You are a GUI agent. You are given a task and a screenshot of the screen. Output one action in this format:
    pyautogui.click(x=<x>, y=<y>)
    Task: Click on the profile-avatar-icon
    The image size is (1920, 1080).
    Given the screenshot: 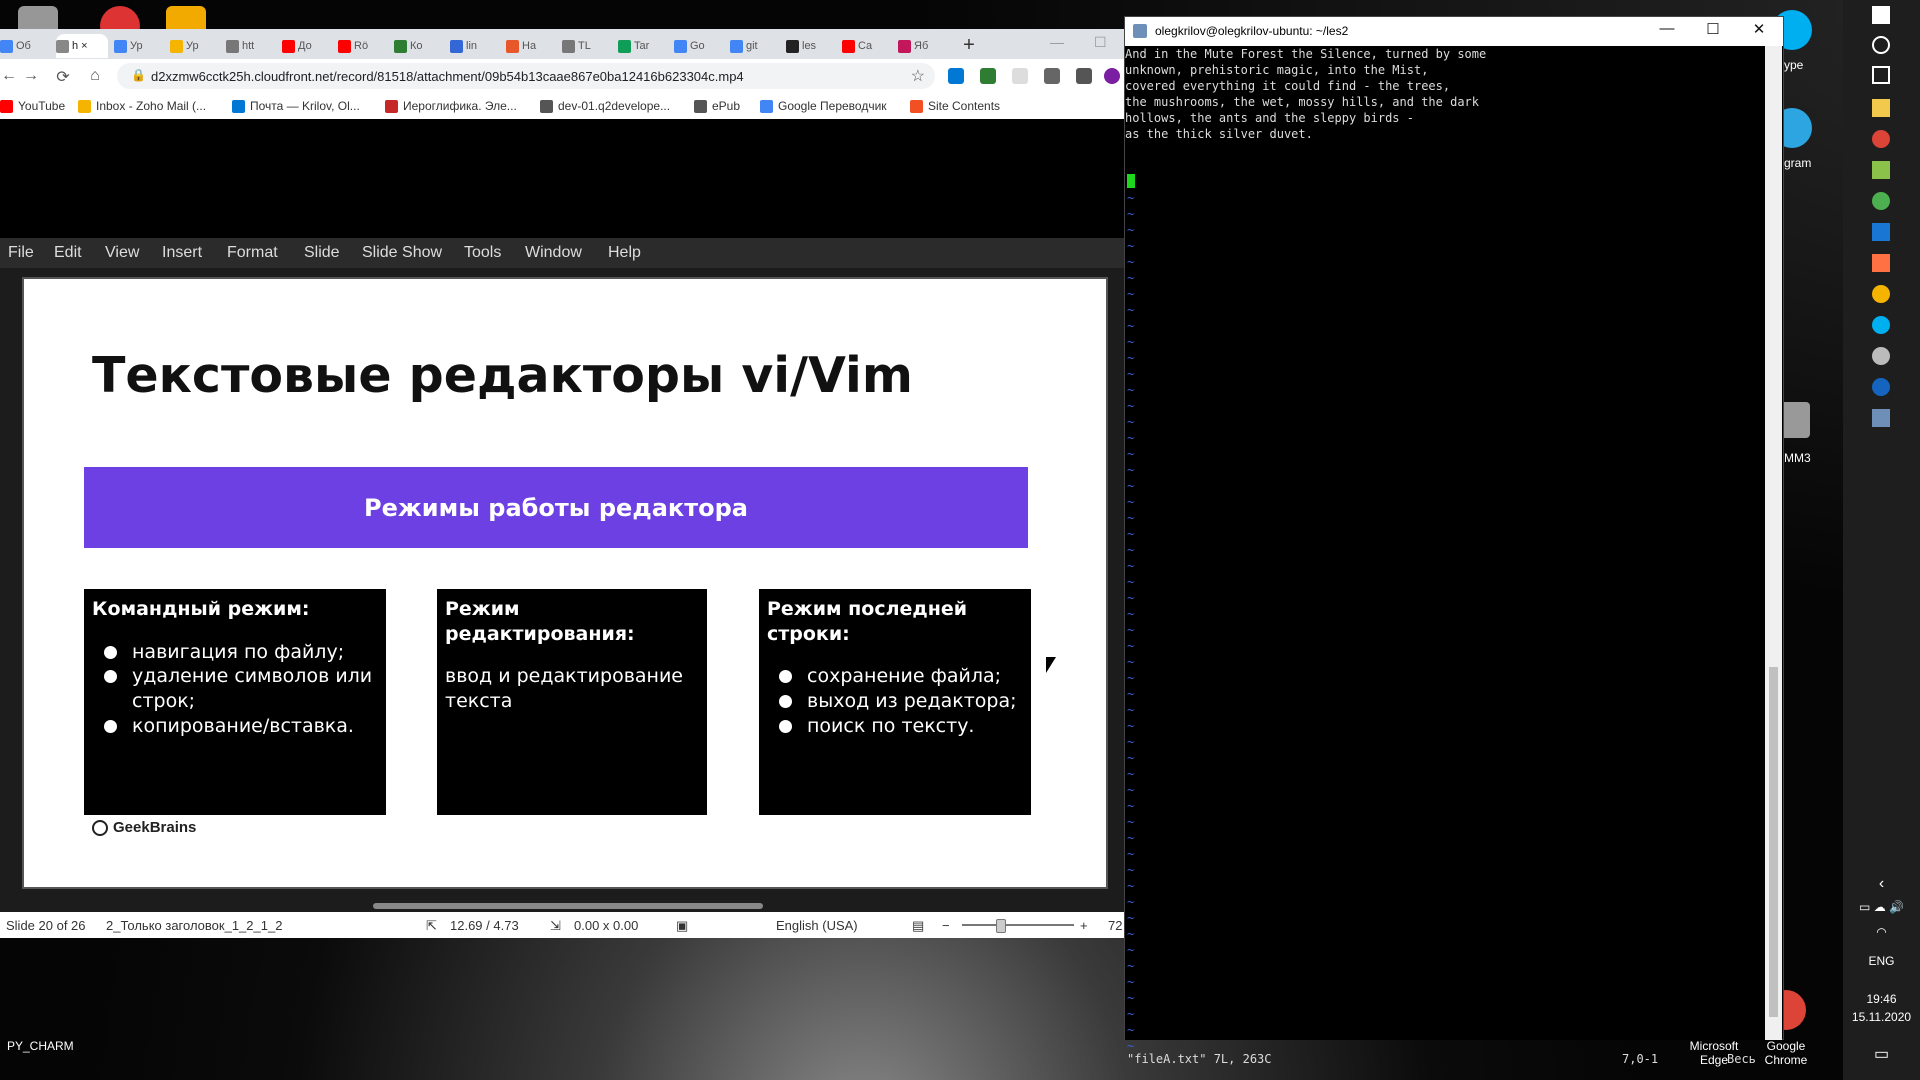 What is the action you would take?
    pyautogui.click(x=1112, y=76)
    